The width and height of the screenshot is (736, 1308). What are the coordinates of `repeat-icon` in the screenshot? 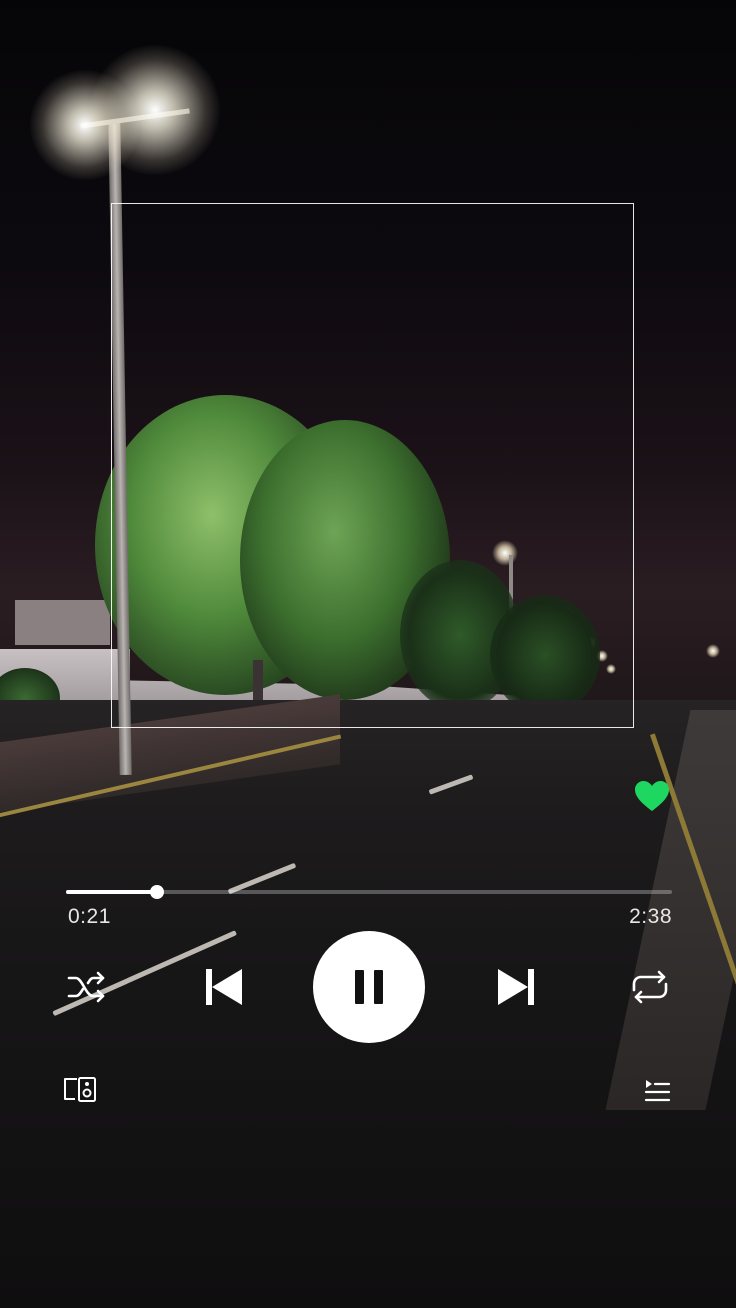 It's located at (650, 987).